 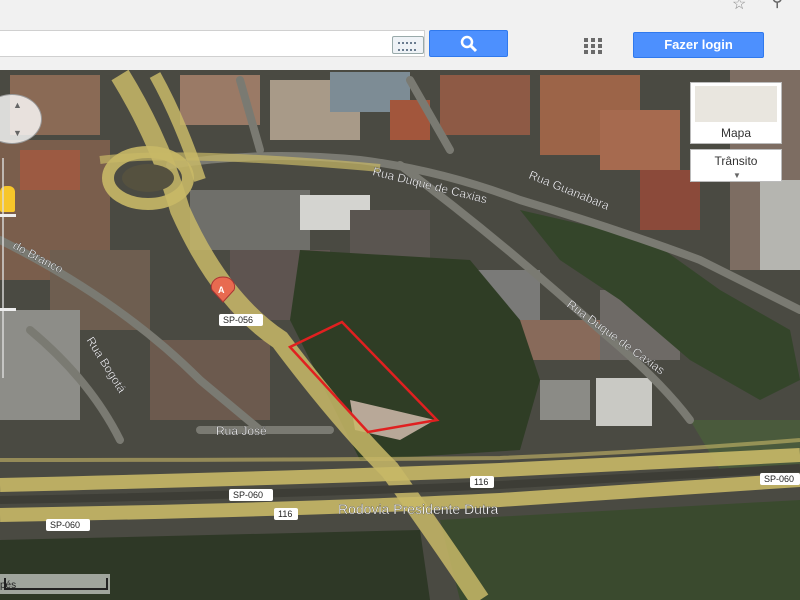 I want to click on scale-line, so click(x=56, y=584).